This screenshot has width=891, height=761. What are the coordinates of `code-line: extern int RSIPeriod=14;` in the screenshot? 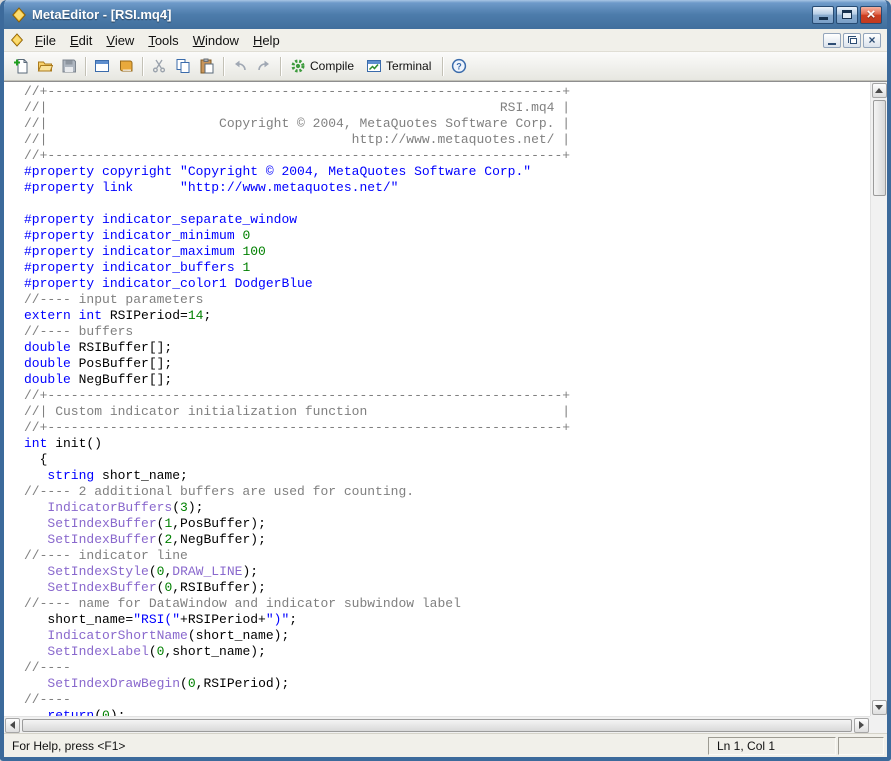 It's located at (118, 315).